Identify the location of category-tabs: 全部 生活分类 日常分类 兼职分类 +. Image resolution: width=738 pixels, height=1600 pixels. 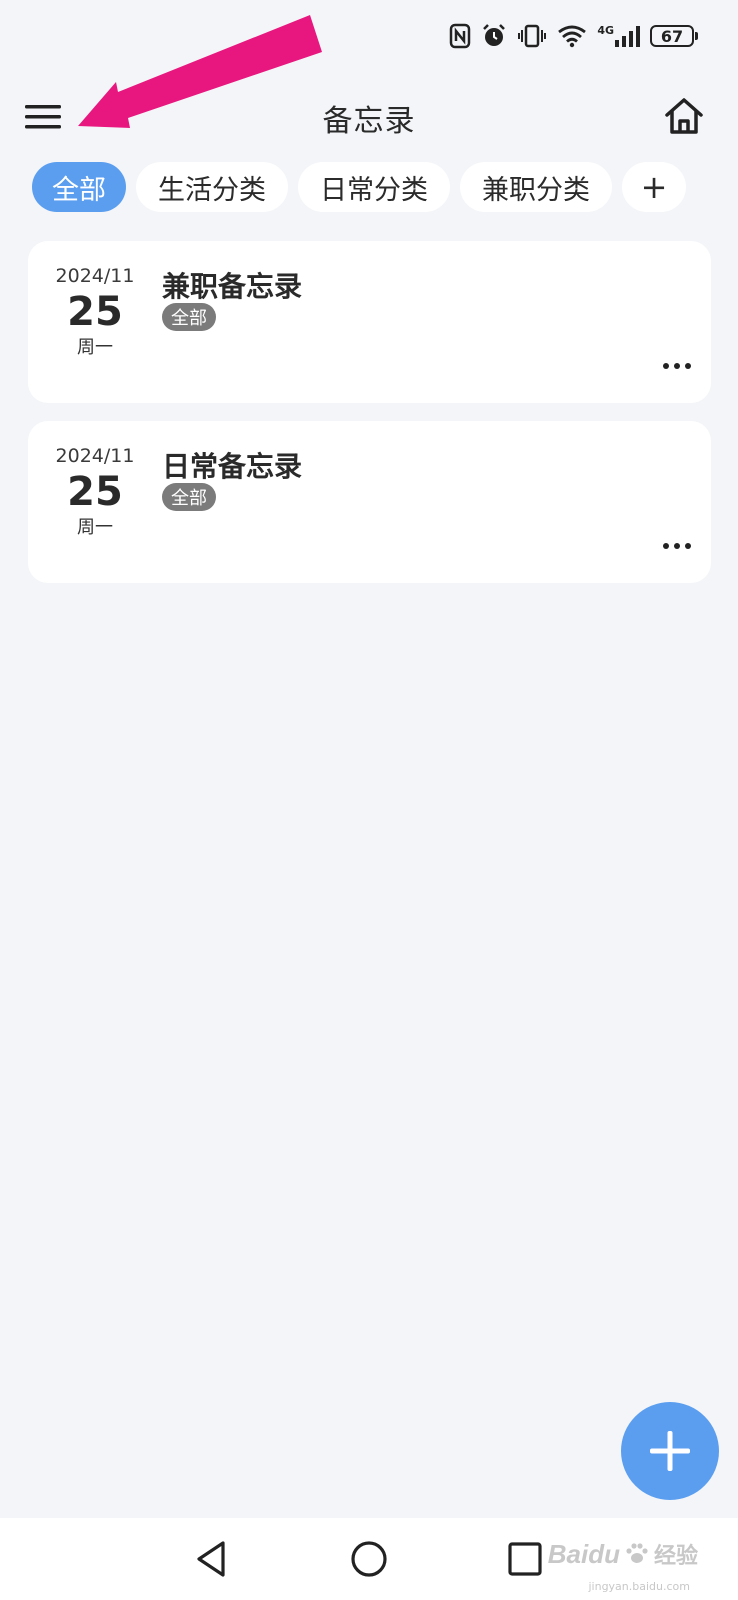
(359, 187).